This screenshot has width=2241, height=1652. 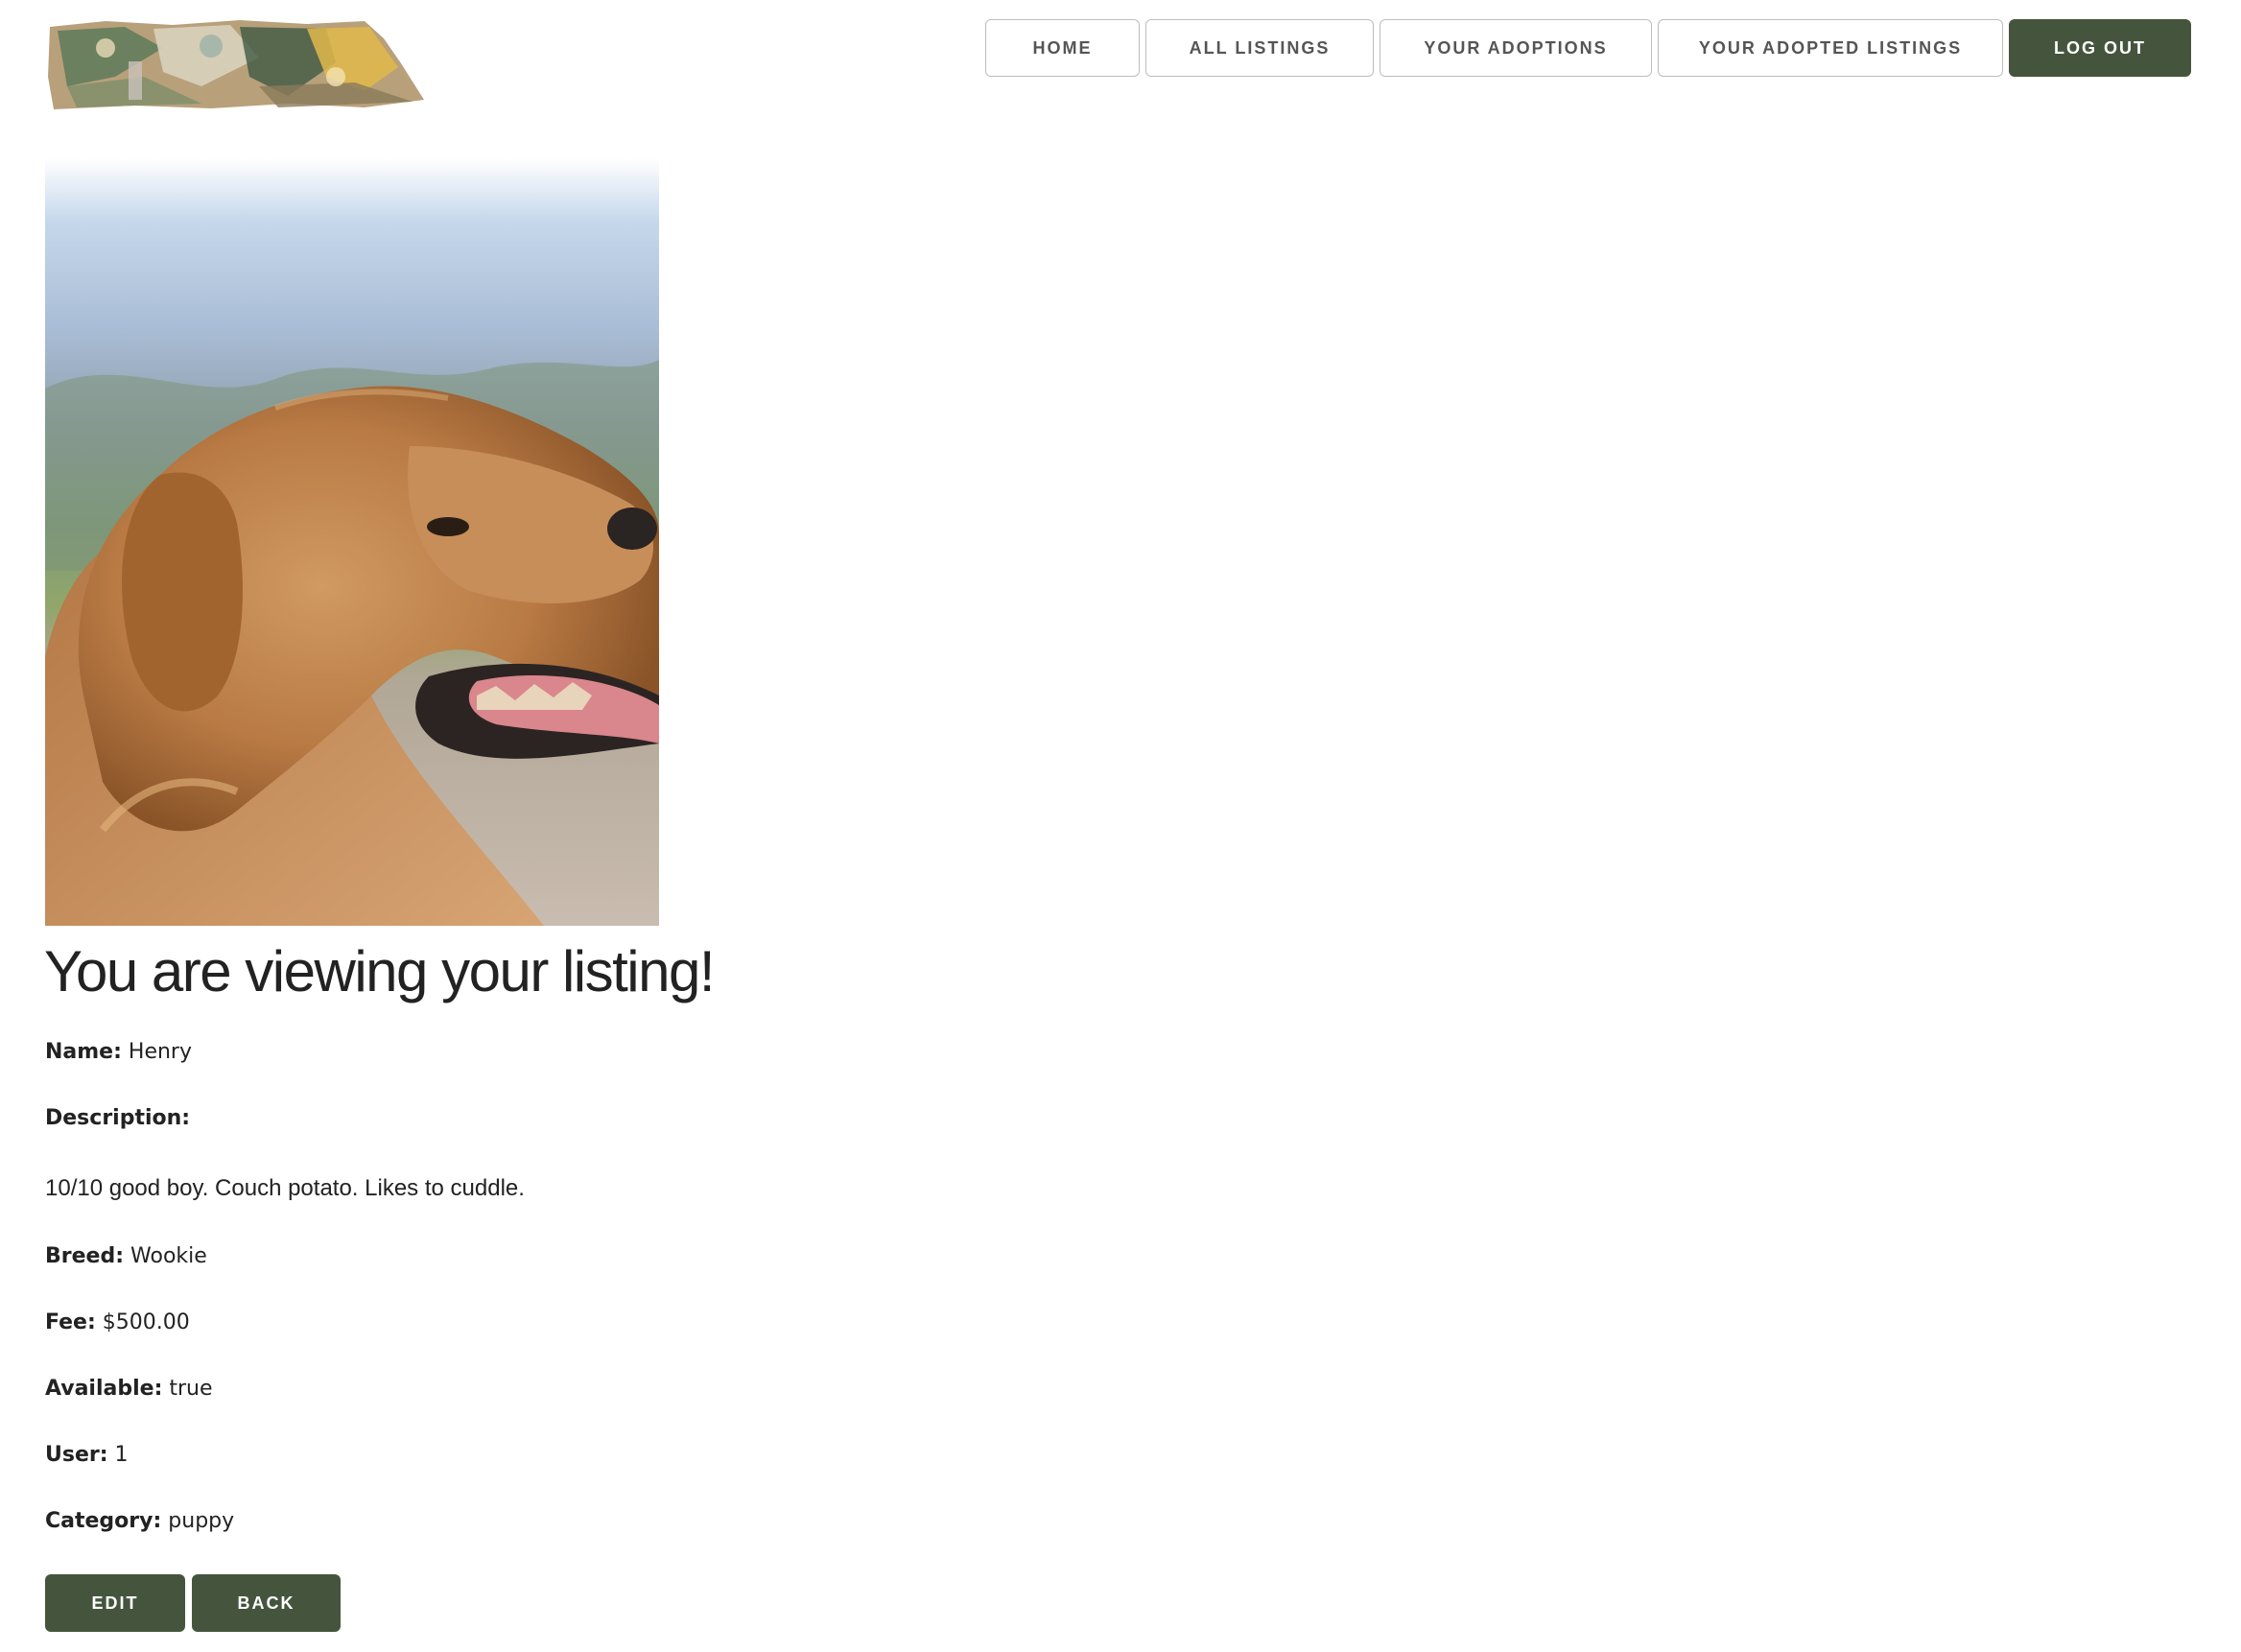 I want to click on fee-label: Fee:, so click(x=71, y=1322).